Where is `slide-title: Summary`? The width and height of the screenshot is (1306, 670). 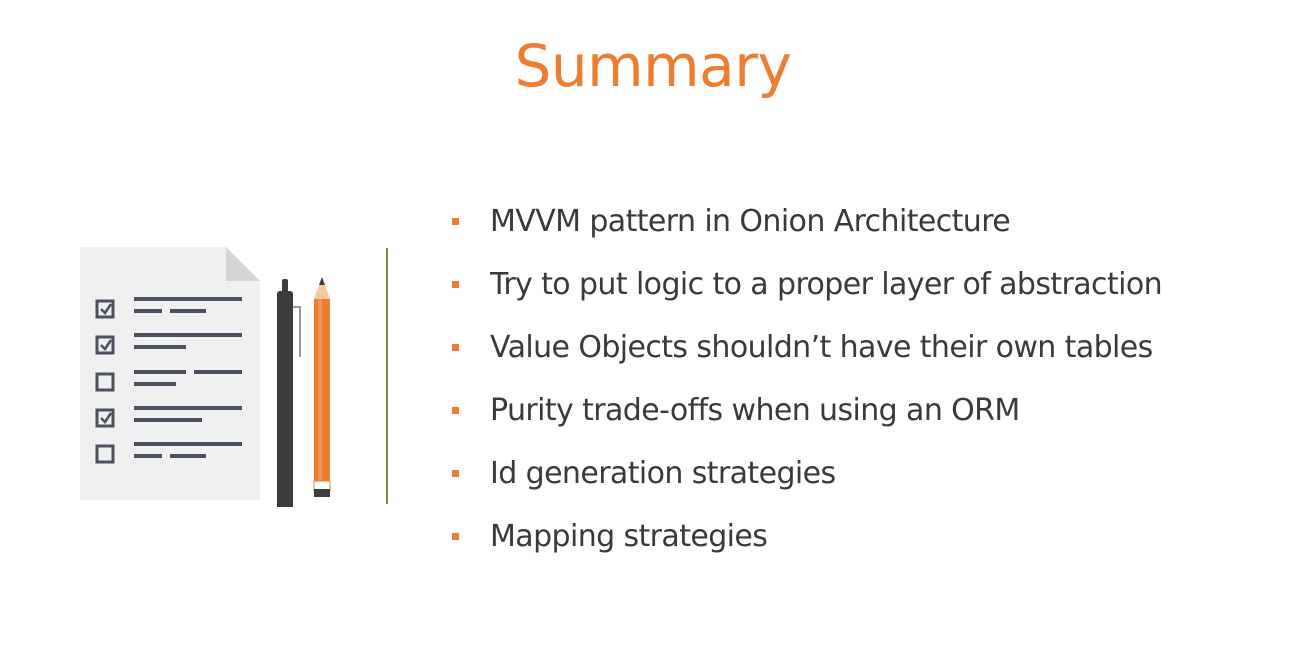 slide-title: Summary is located at coordinates (653, 66).